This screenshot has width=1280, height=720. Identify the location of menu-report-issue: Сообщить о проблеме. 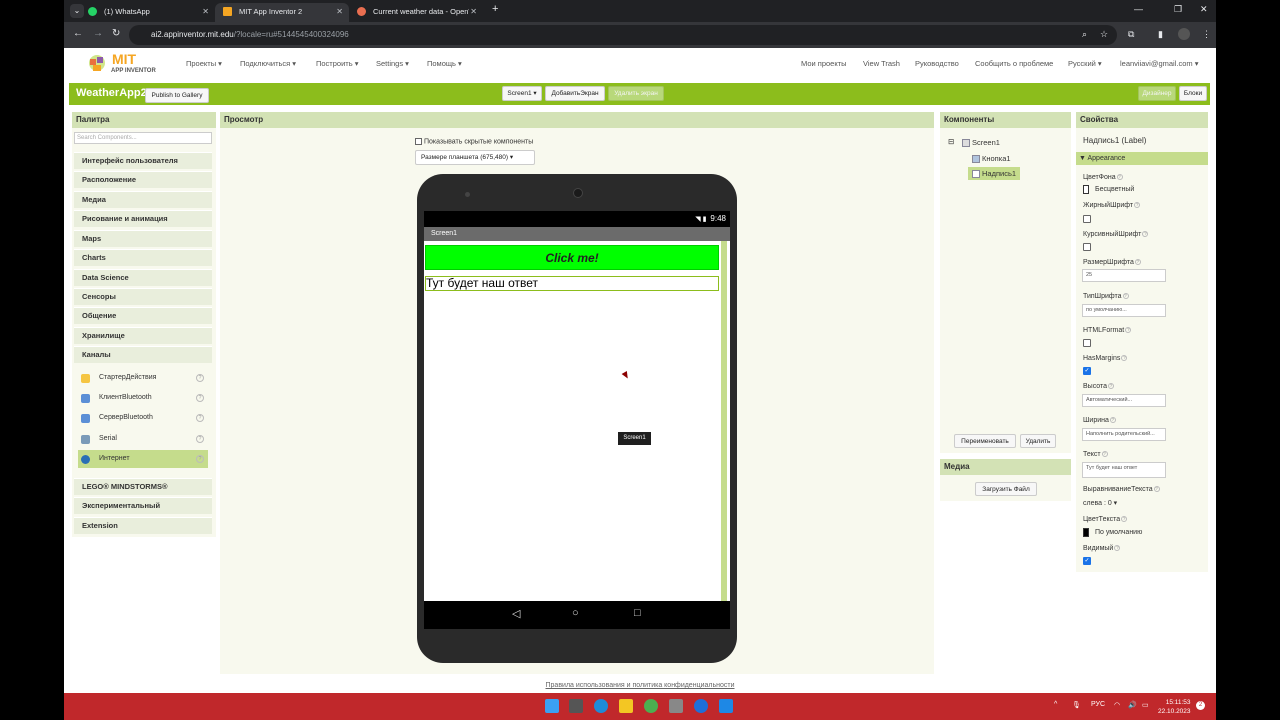
(1014, 63).